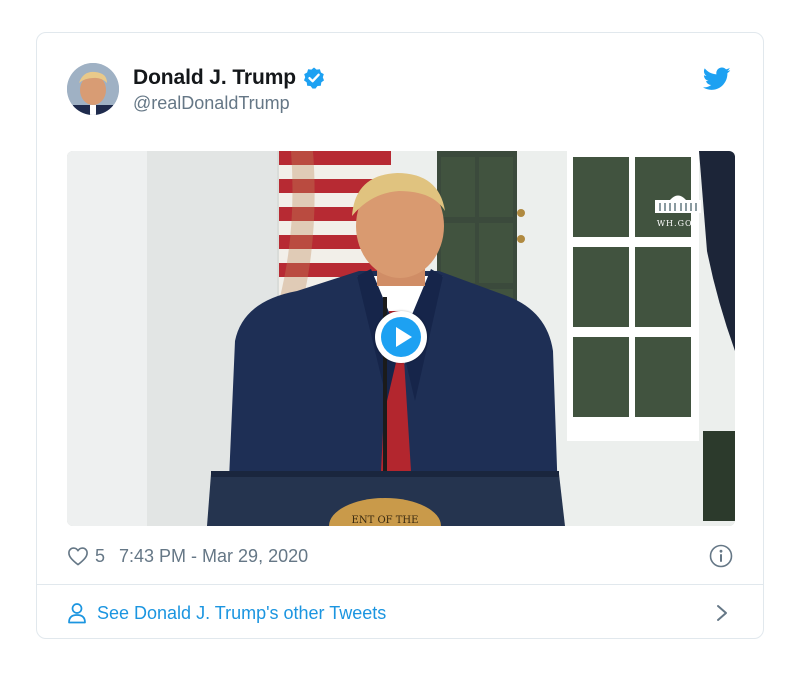 This screenshot has height=677, width=800. I want to click on heart-icon, so click(78, 556).